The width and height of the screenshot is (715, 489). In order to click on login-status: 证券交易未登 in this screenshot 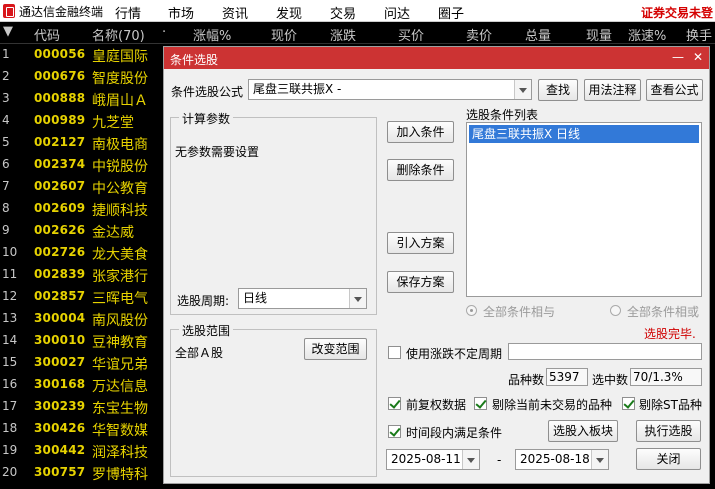, I will do `click(677, 12)`.